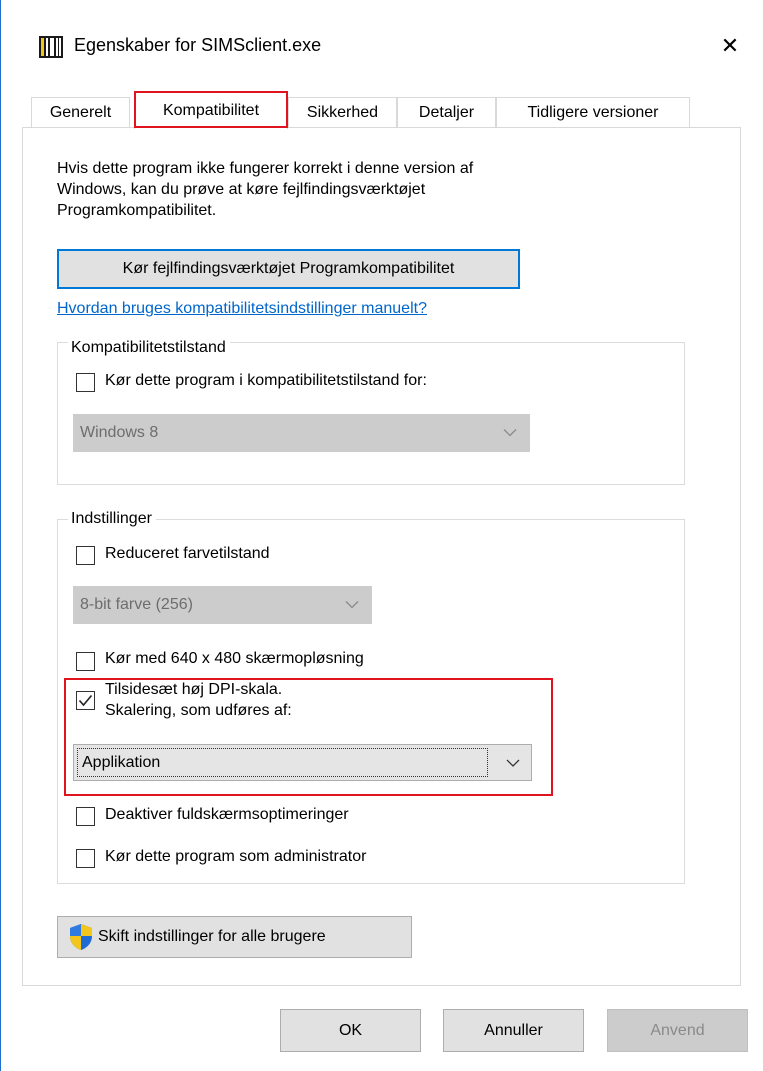 This screenshot has height=1071, width=763. I want to click on tab-label: Generelt, so click(80, 112).